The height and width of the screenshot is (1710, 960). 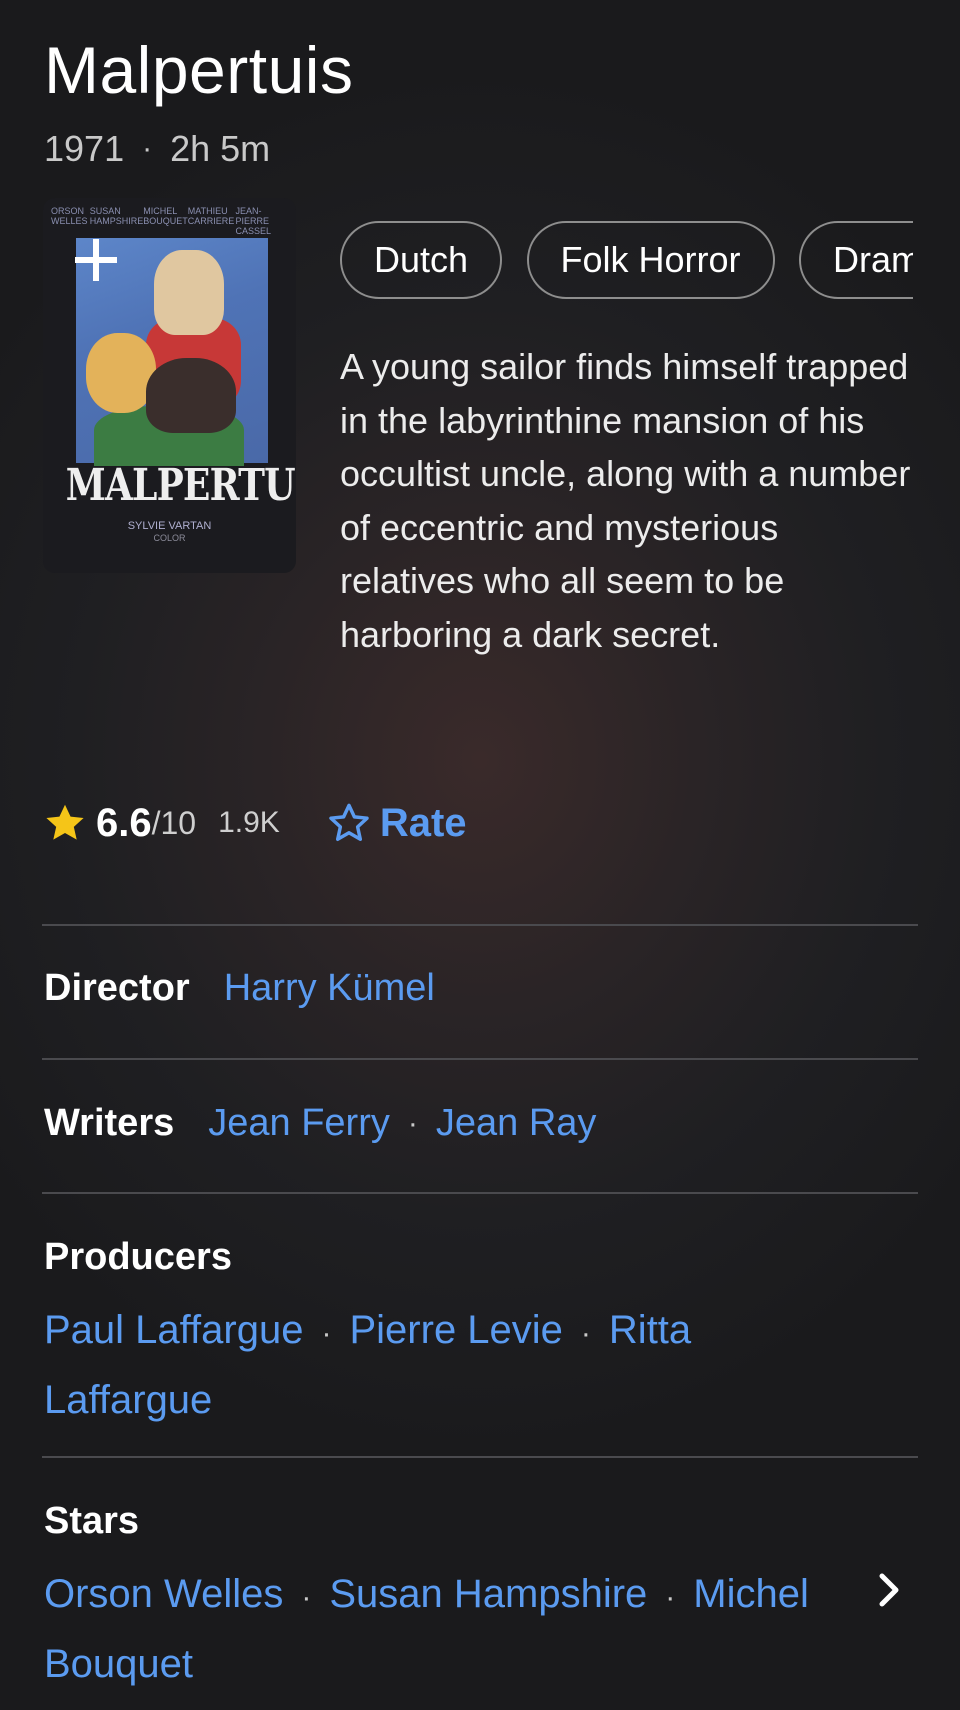 I want to click on genre-chip: Folk Horror, so click(x=650, y=260).